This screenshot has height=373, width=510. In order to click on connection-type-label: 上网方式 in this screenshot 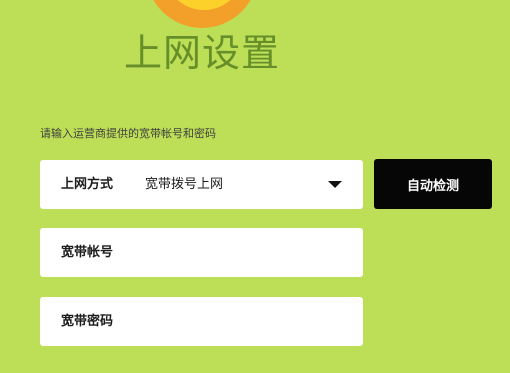, I will do `click(87, 184)`.